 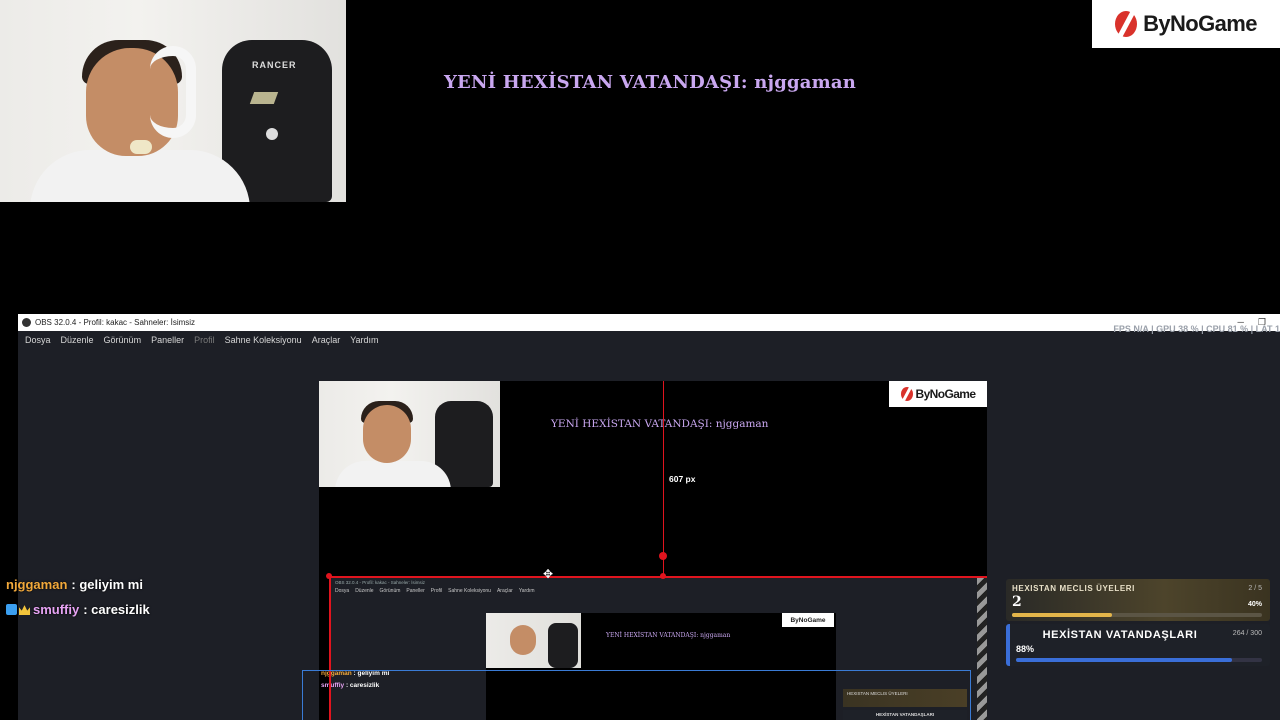 What do you see at coordinates (682, 479) in the screenshot?
I see `guide-distance-label: 607 px` at bounding box center [682, 479].